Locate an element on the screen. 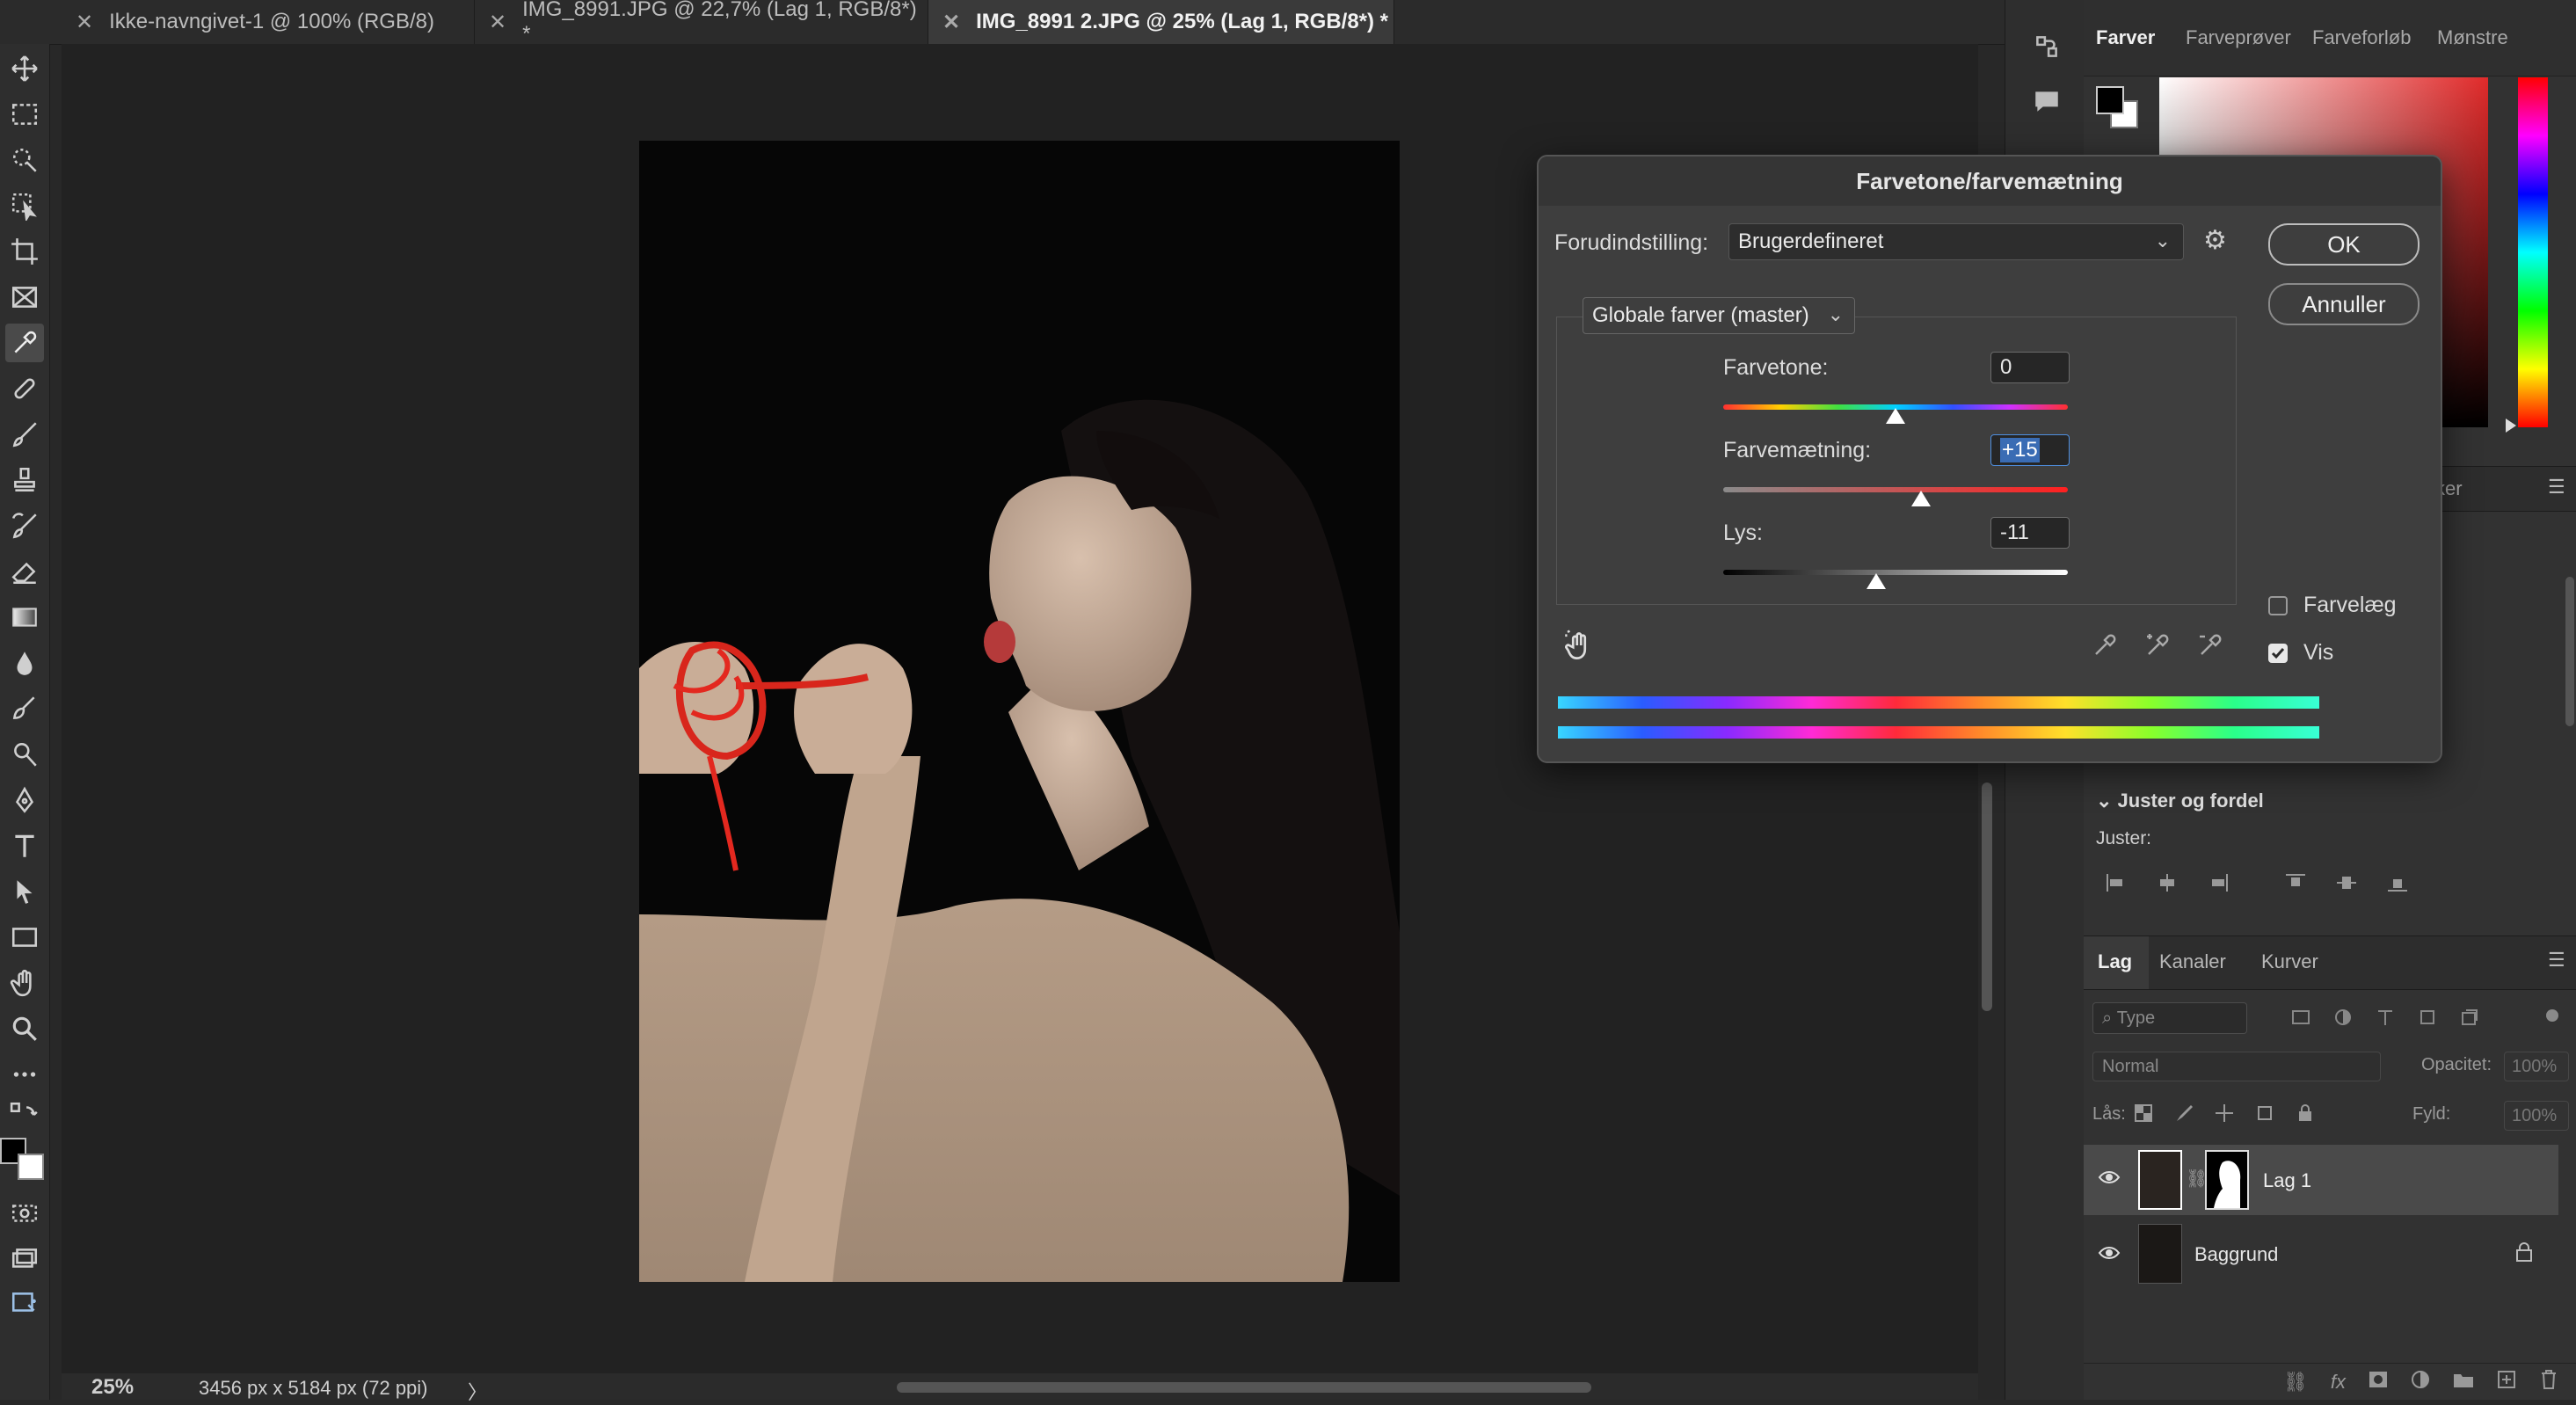  path-selection-tool-icon is located at coordinates (24, 891).